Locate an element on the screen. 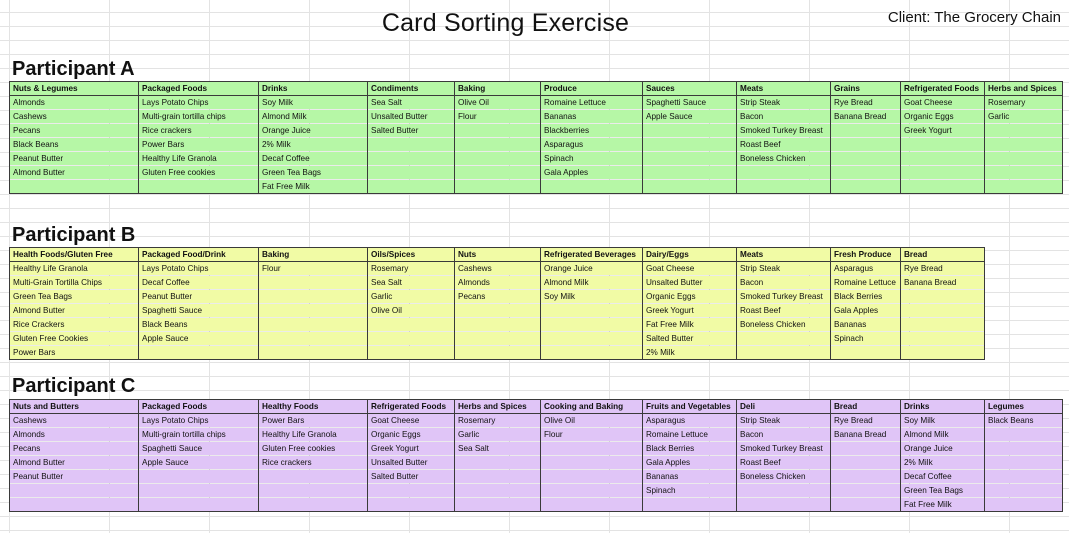 Image resolution: width=1069 pixels, height=533 pixels. card-cell: Roast Beef is located at coordinates (783, 144).